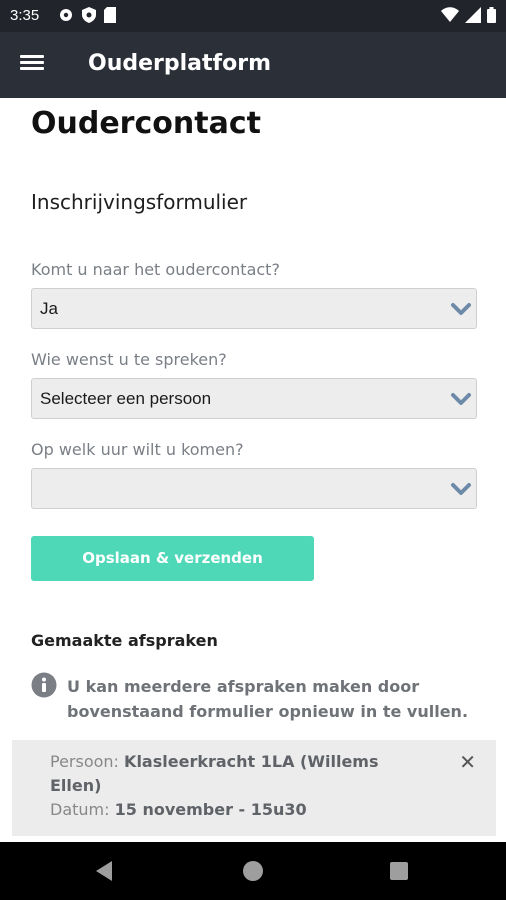 The height and width of the screenshot is (900, 506). Describe the element at coordinates (104, 871) in the screenshot. I see `back-icon` at that location.